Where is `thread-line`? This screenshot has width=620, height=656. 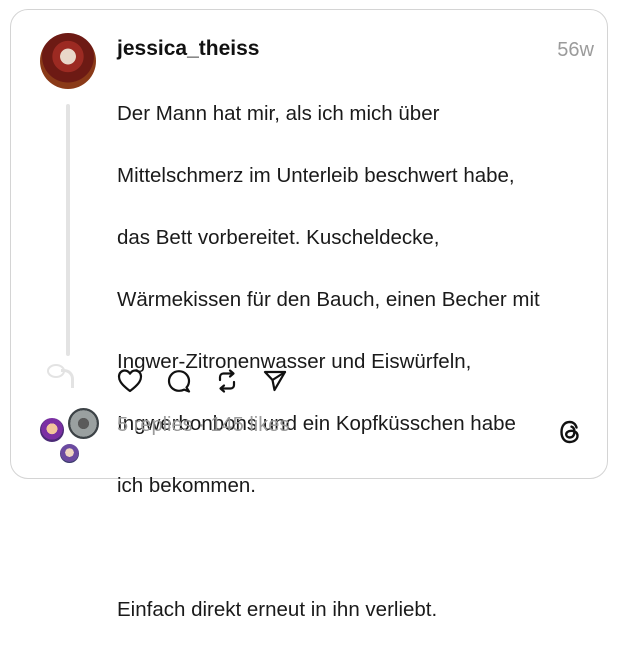 thread-line is located at coordinates (68, 230).